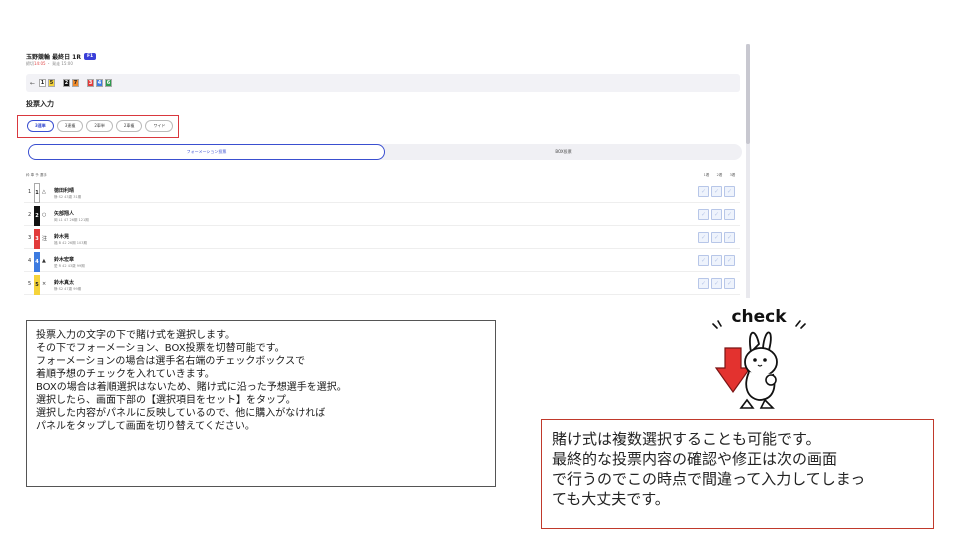  Describe the element at coordinates (732, 175) in the screenshot. I see `finish-column-3: 3着` at that location.